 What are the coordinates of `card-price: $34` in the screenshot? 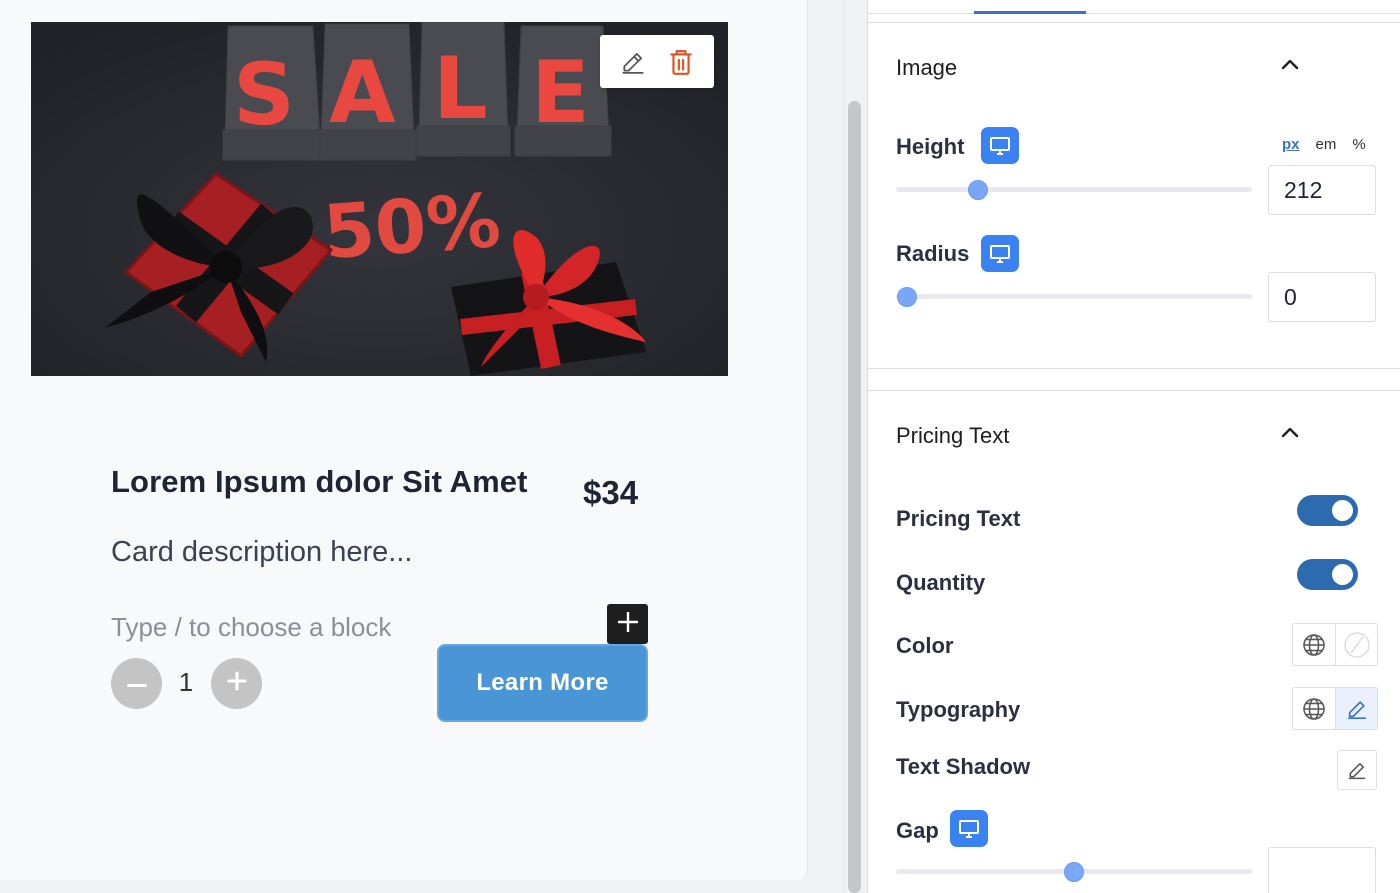 It's located at (610, 493).